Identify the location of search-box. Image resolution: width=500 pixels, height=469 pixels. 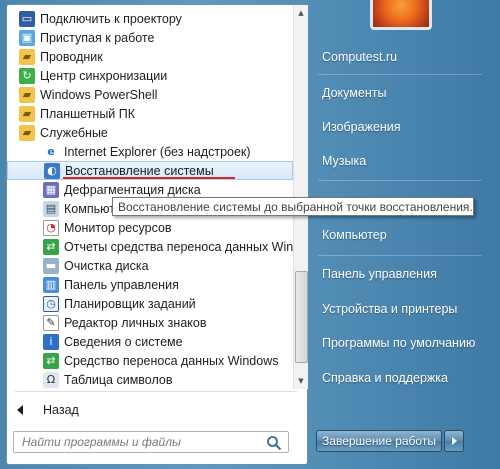
(151, 442).